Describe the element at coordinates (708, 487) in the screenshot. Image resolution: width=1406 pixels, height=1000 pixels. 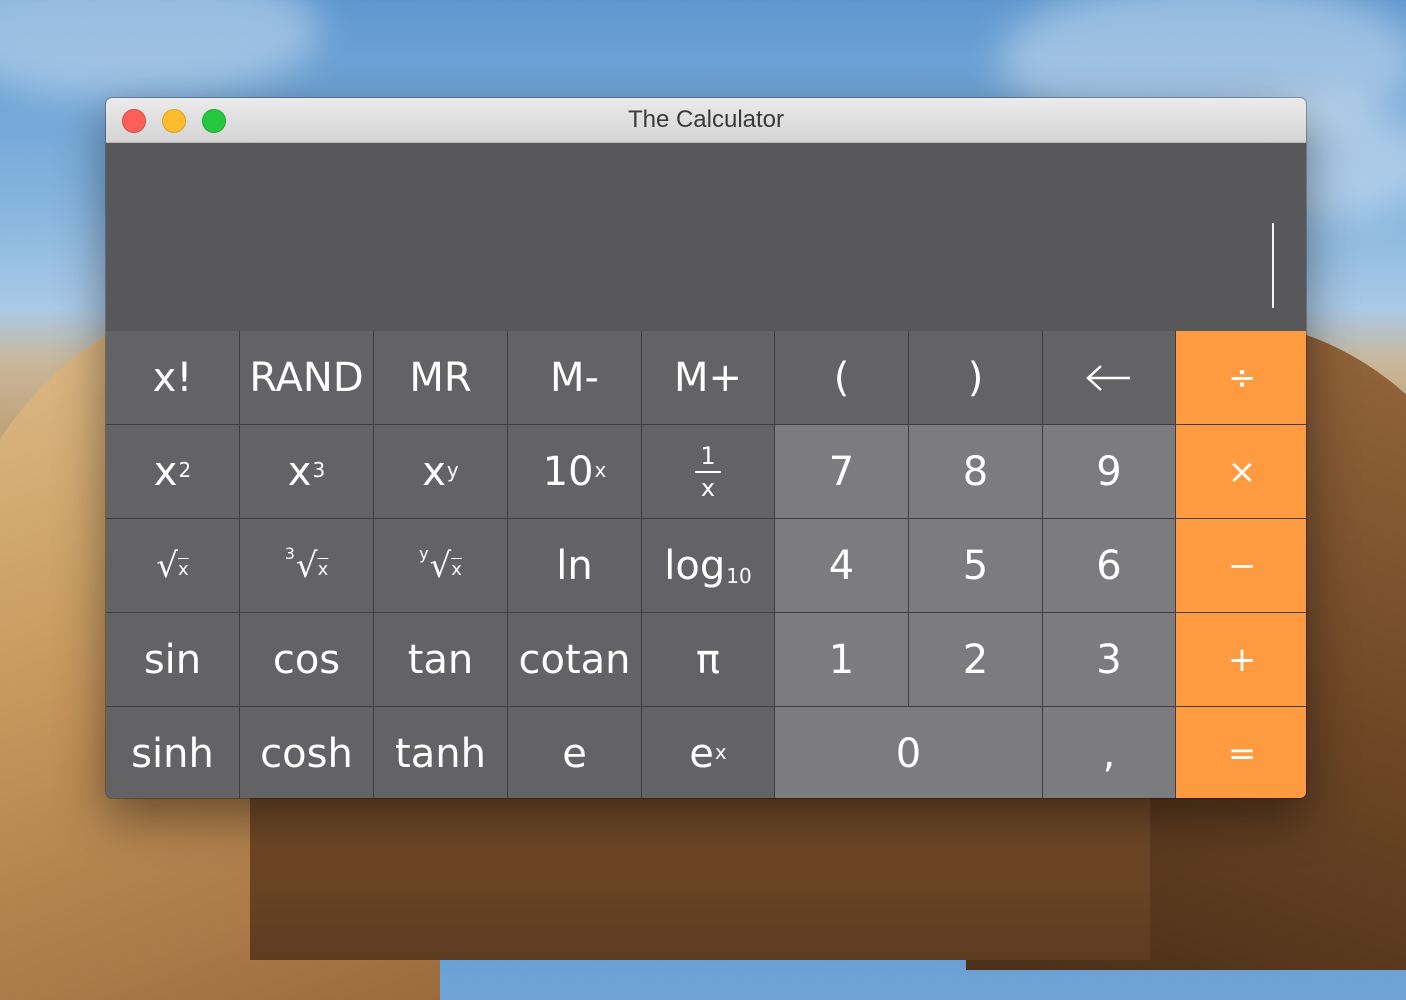
I see `reciprocal-denominator: x` at that location.